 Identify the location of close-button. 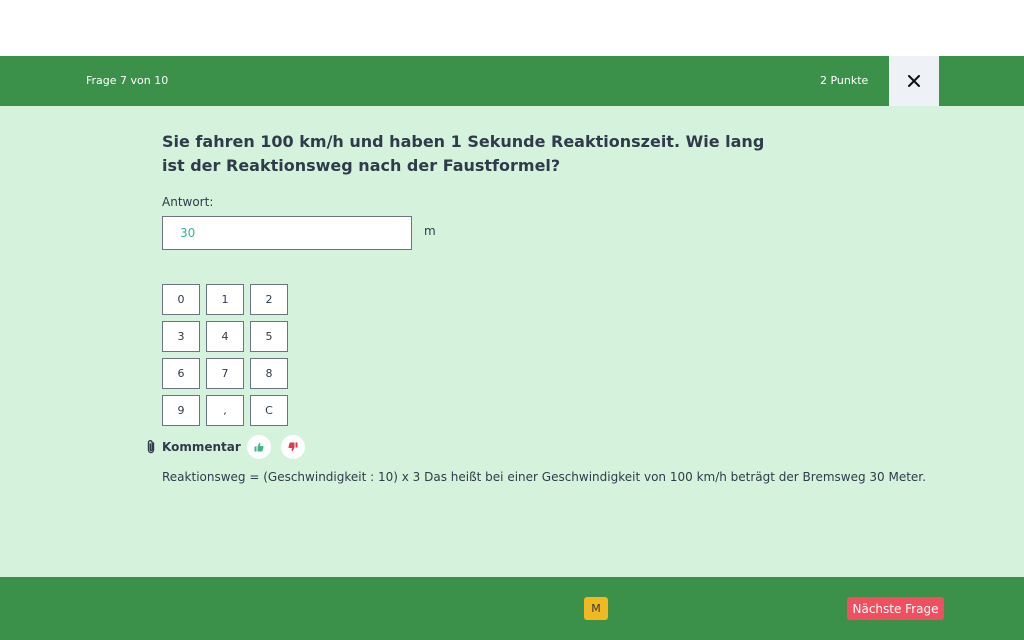
(914, 81).